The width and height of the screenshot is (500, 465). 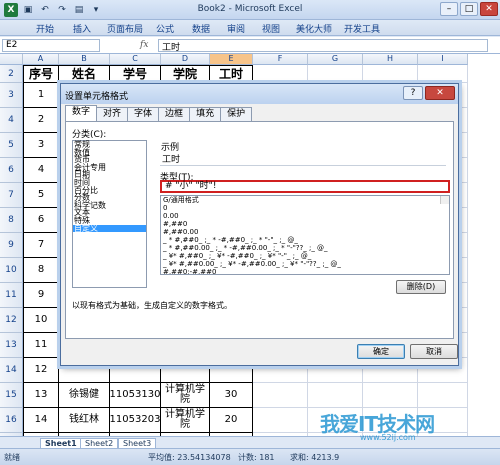 What do you see at coordinates (41, 74) in the screenshot?
I see `table-cell: 序号` at bounding box center [41, 74].